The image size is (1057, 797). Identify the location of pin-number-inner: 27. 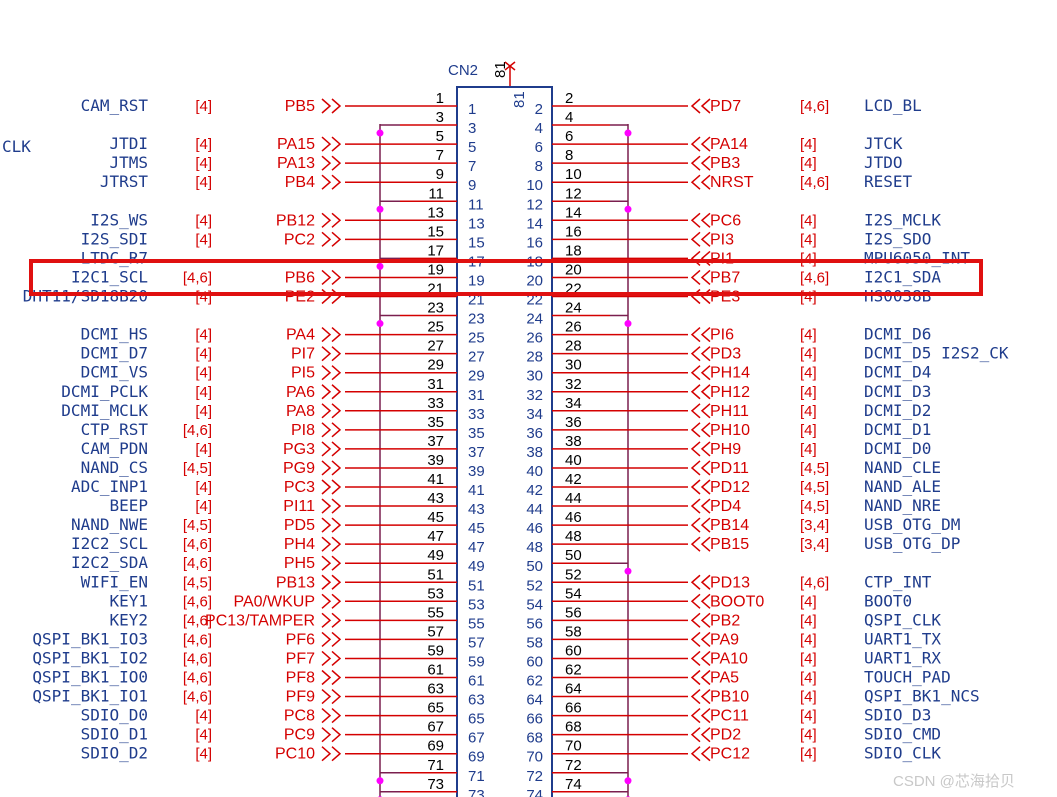
(476, 357).